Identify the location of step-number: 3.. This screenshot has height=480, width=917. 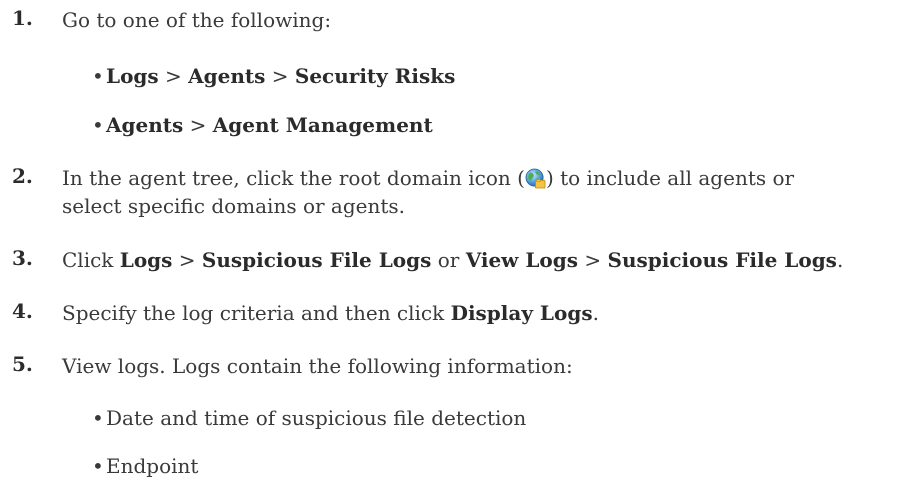
(22, 258).